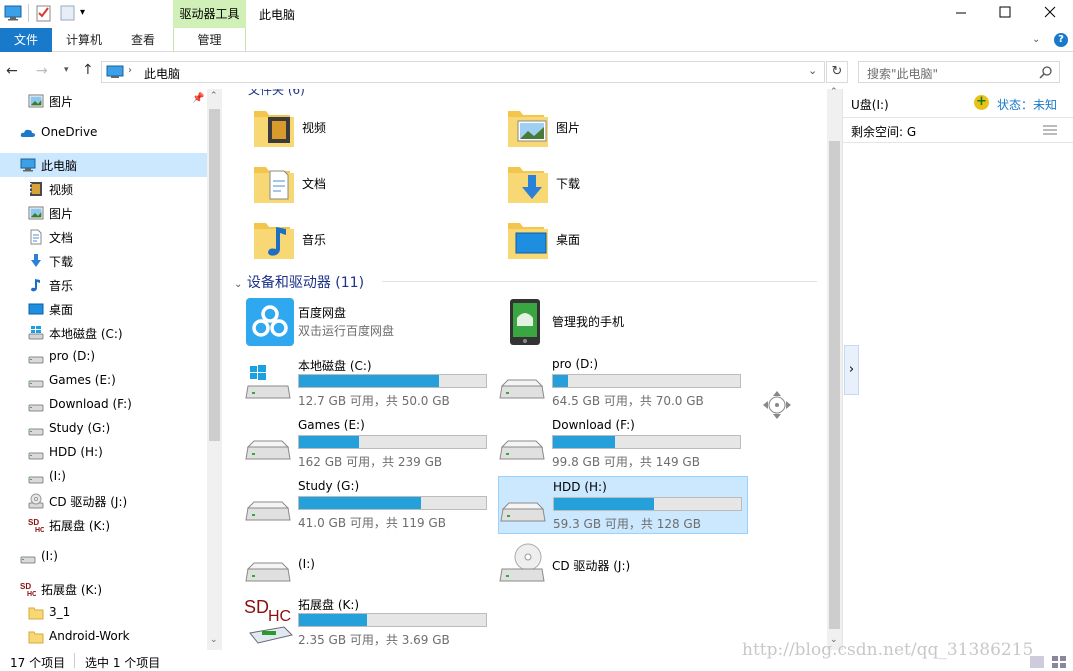  What do you see at coordinates (88, 70) in the screenshot?
I see `up-icon: ↑` at bounding box center [88, 70].